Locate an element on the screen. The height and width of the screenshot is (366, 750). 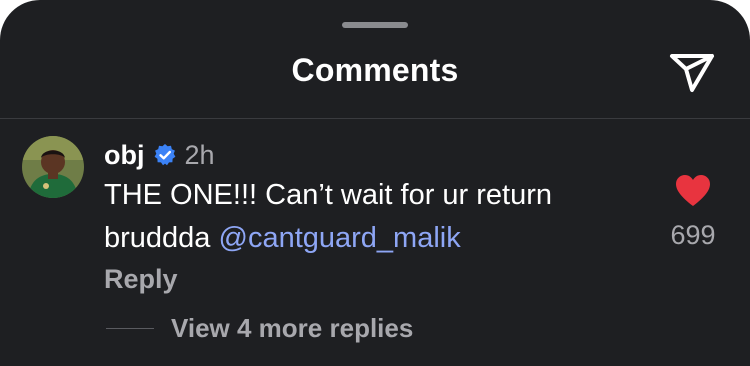
reply-button: Reply is located at coordinates (141, 279).